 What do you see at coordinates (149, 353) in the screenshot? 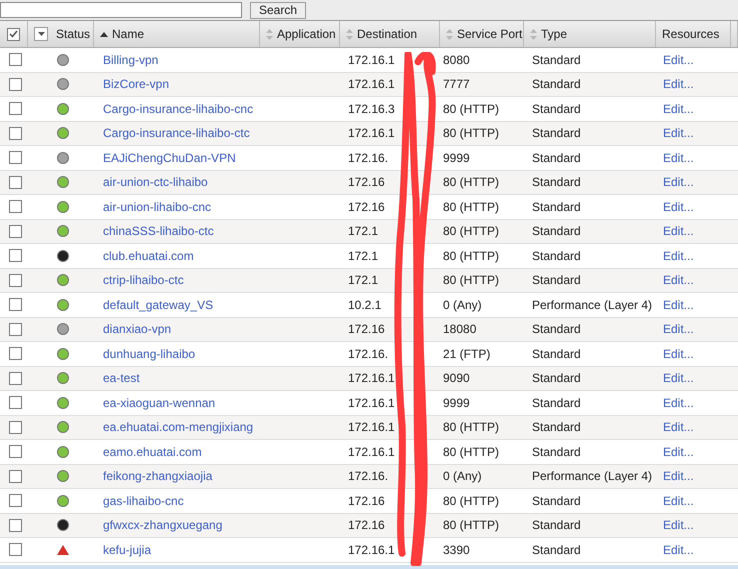
I see `virtual-server-link: dunhuang-lihaibo` at bounding box center [149, 353].